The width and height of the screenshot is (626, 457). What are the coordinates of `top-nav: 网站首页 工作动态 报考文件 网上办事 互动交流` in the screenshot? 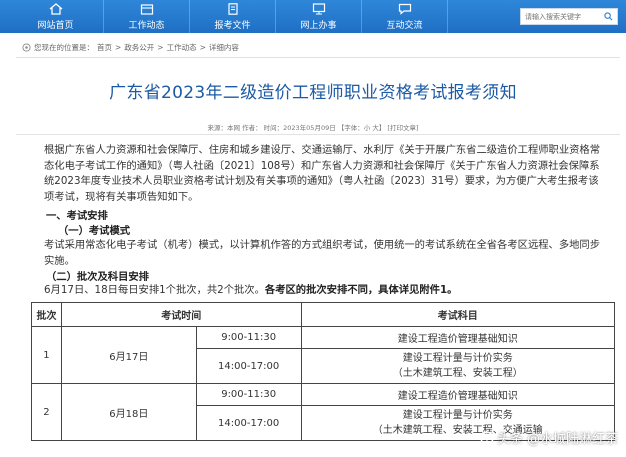 It's located at (313, 16).